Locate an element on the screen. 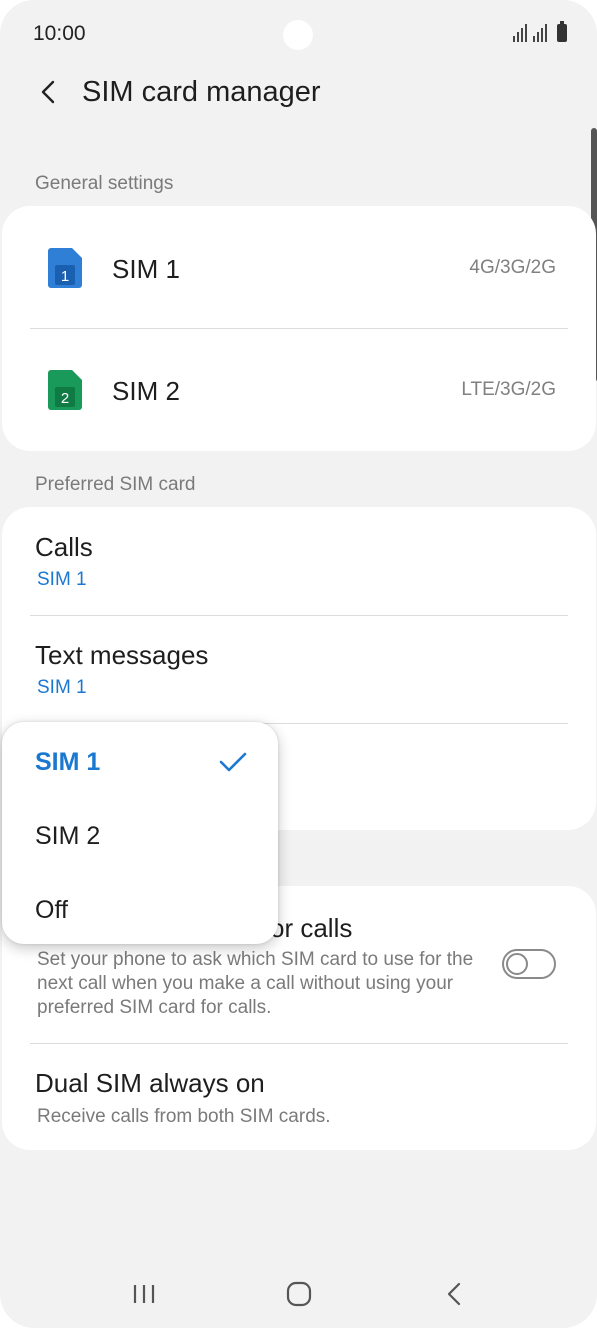 The height and width of the screenshot is (1328, 597). confirm-sim-title: or calls is located at coordinates (311, 928).